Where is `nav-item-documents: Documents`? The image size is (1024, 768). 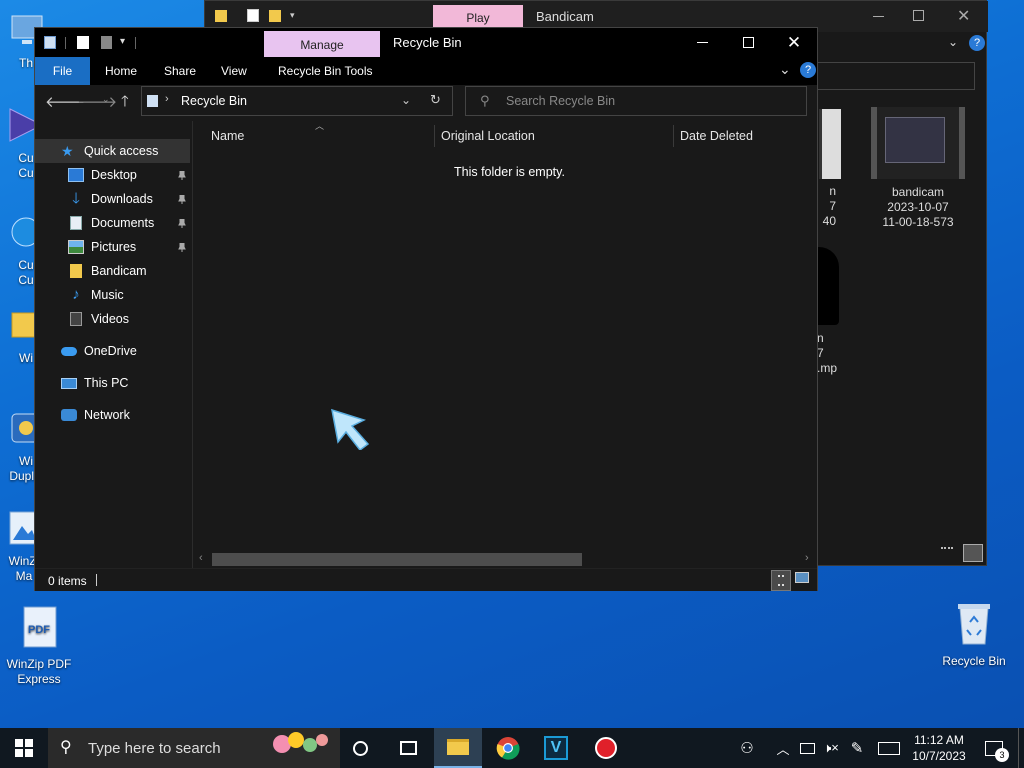 nav-item-documents: Documents is located at coordinates (112, 223).